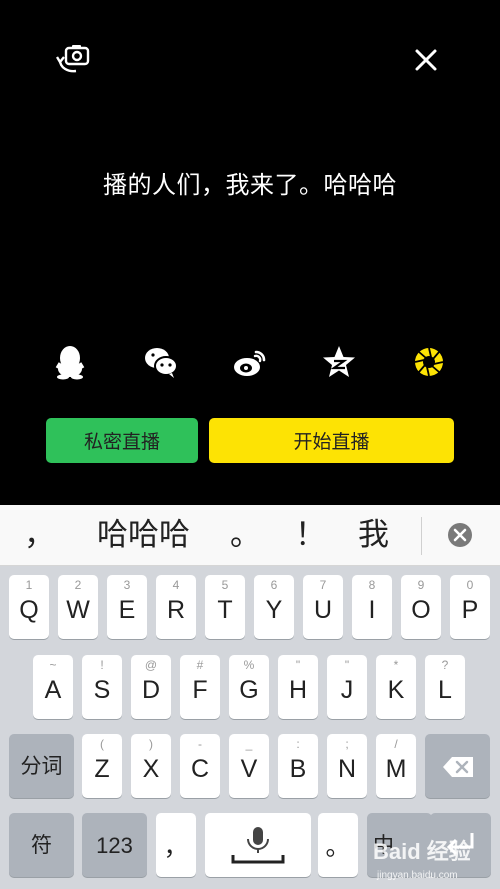  Describe the element at coordinates (151, 769) in the screenshot. I see `key-label: X` at that location.